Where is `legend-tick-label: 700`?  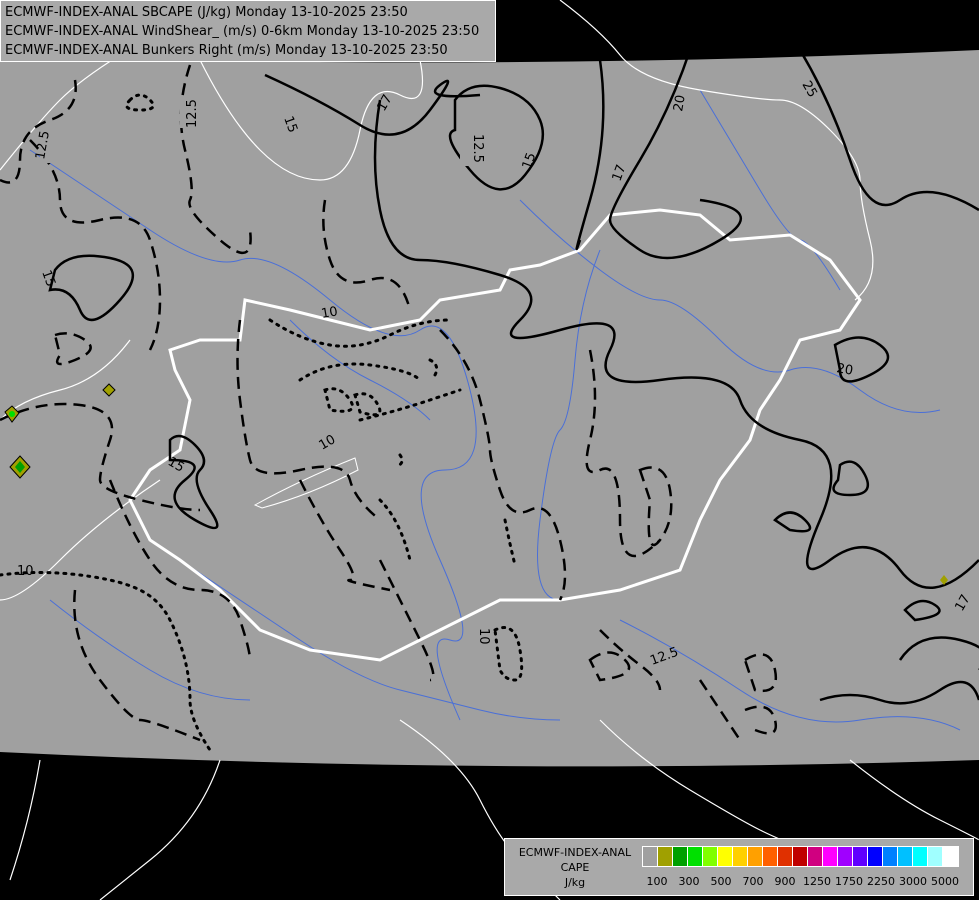 legend-tick-label: 700 is located at coordinates (753, 881).